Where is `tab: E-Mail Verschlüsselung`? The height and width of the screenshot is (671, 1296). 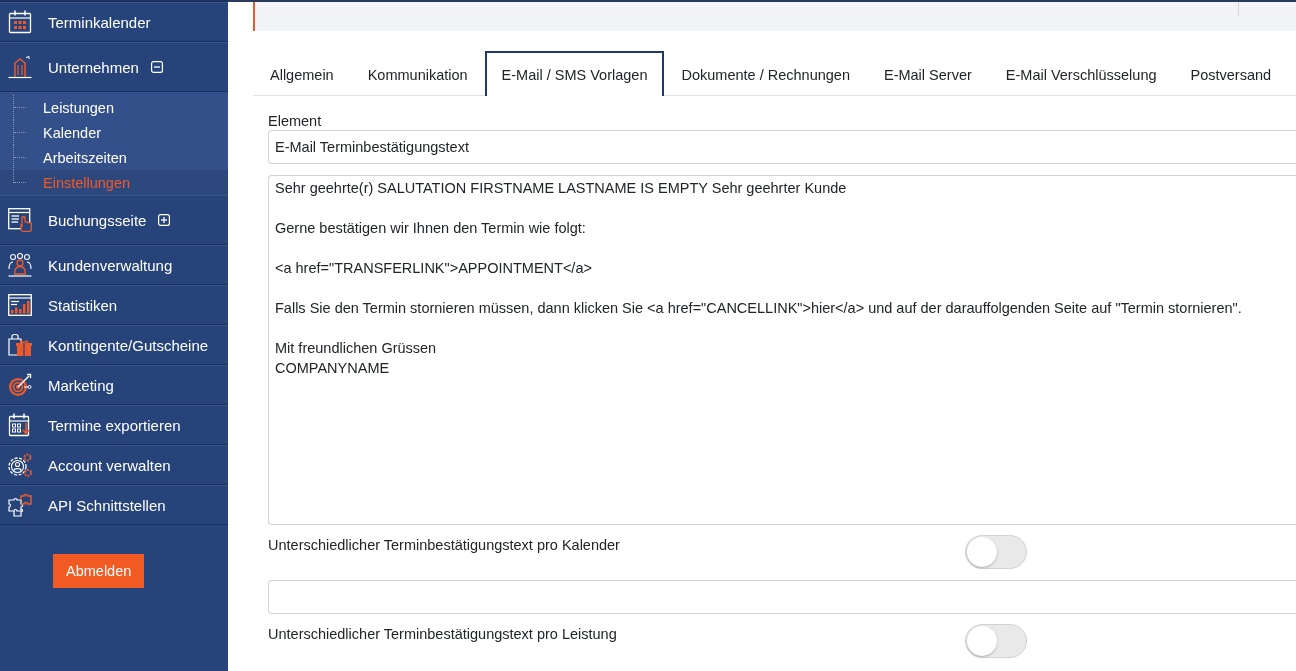 tab: E-Mail Verschlüsselung is located at coordinates (1081, 73).